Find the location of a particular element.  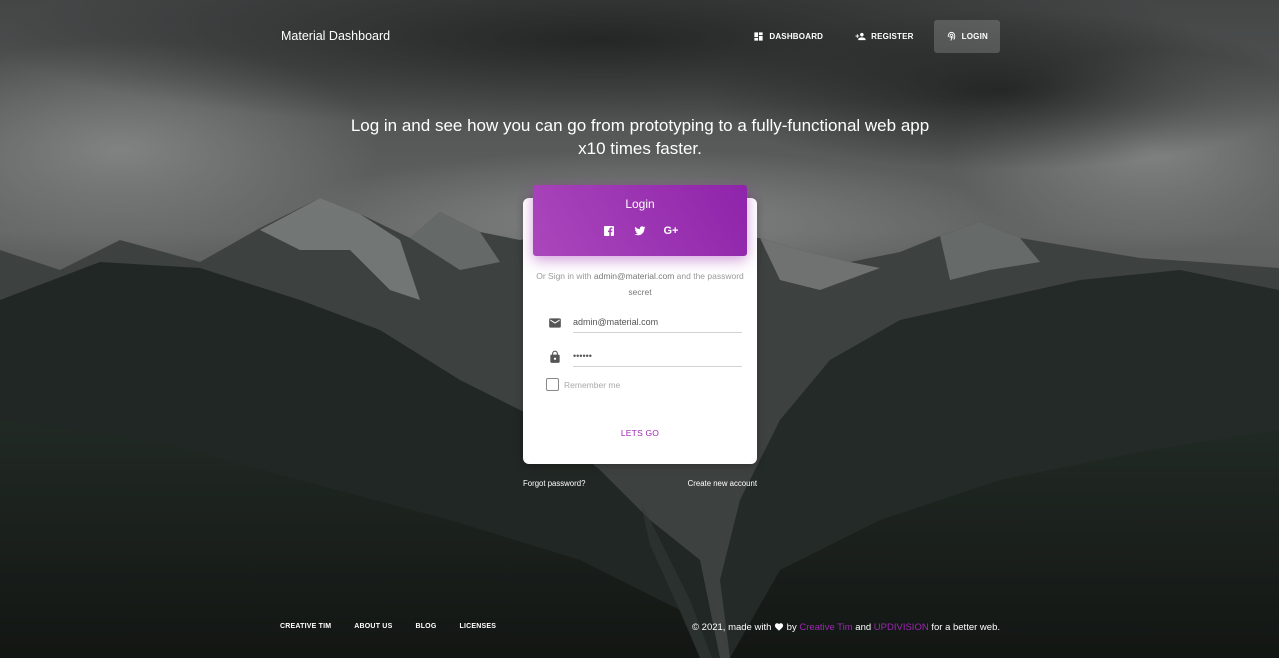

social-buttons: G+ is located at coordinates (640, 230).